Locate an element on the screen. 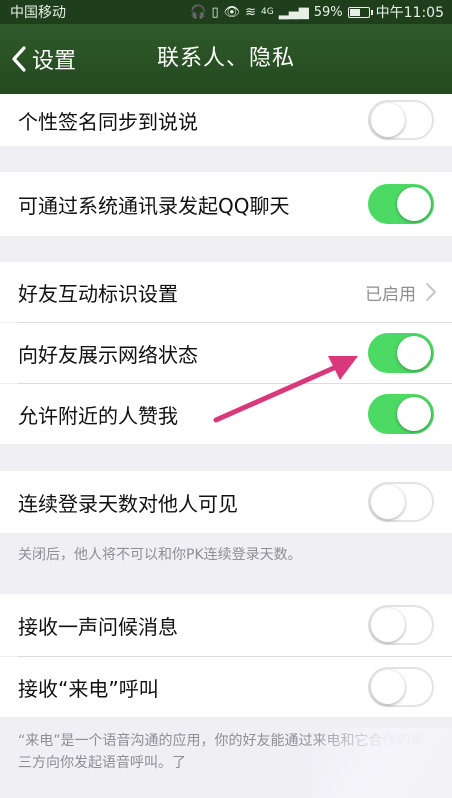 Image resolution: width=452 pixels, height=798 pixels. blur-overlay is located at coordinates (382, 763).